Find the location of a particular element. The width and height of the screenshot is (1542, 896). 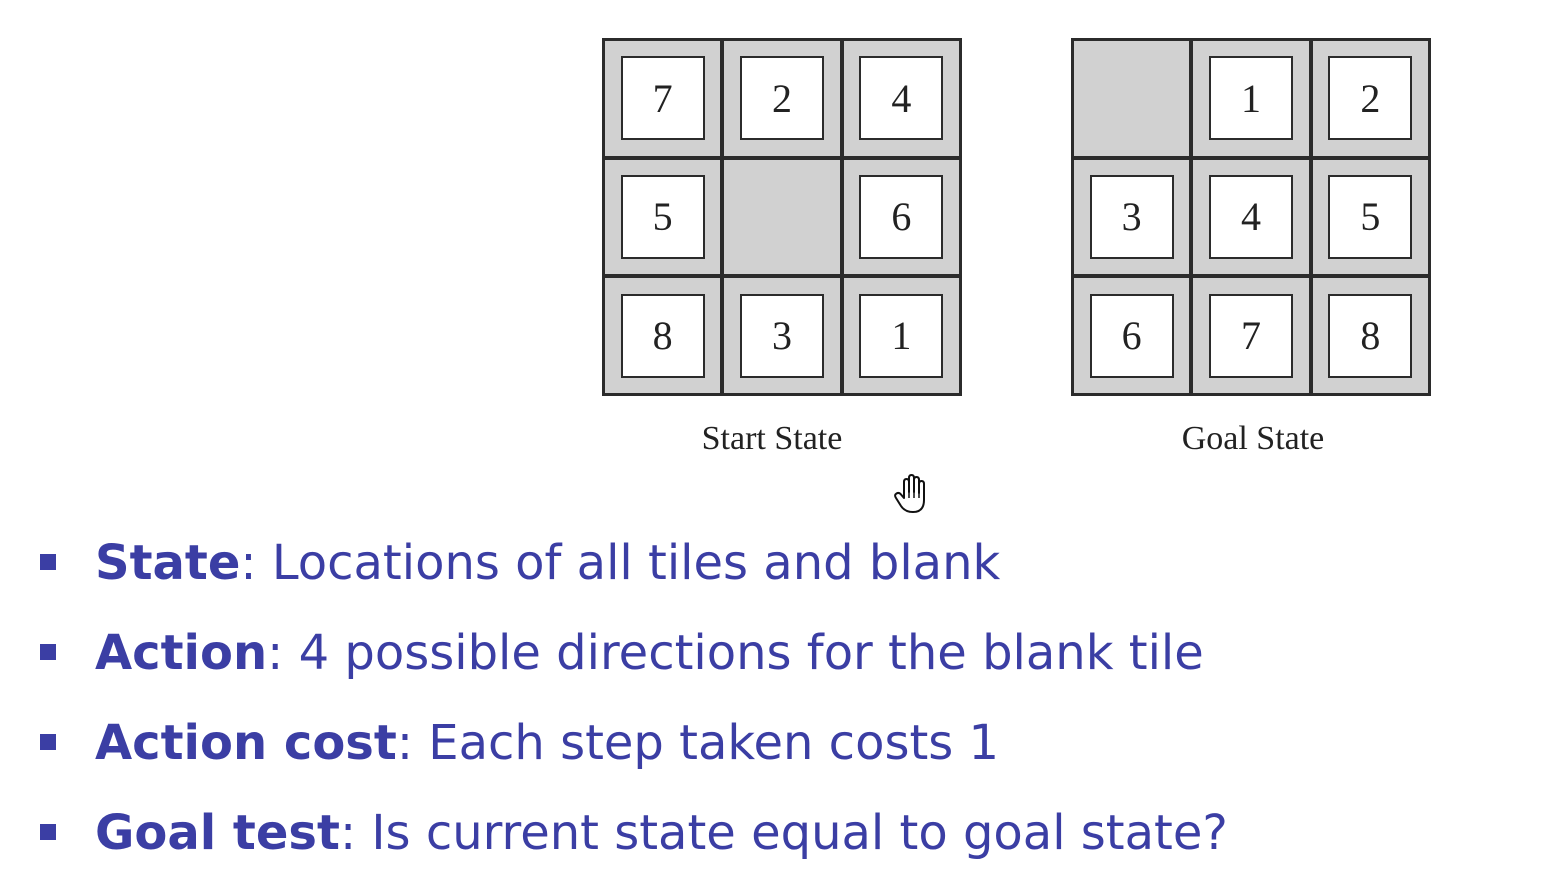

term: Goal test is located at coordinates (217, 833).